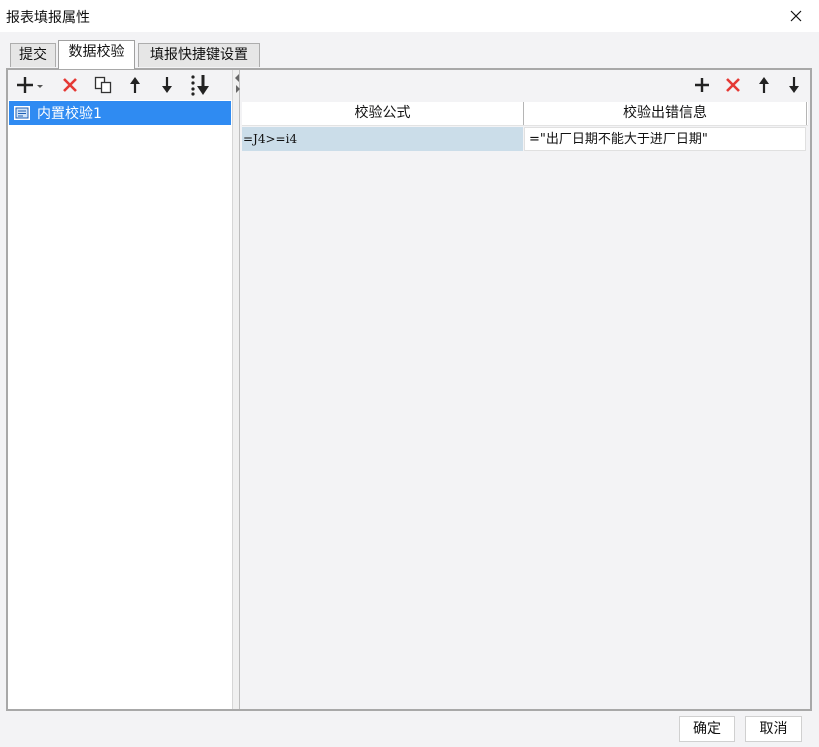 The image size is (819, 747). Describe the element at coordinates (665, 139) in the screenshot. I see `error-message-cell: ="出厂日期不能大于进厂日期"` at that location.